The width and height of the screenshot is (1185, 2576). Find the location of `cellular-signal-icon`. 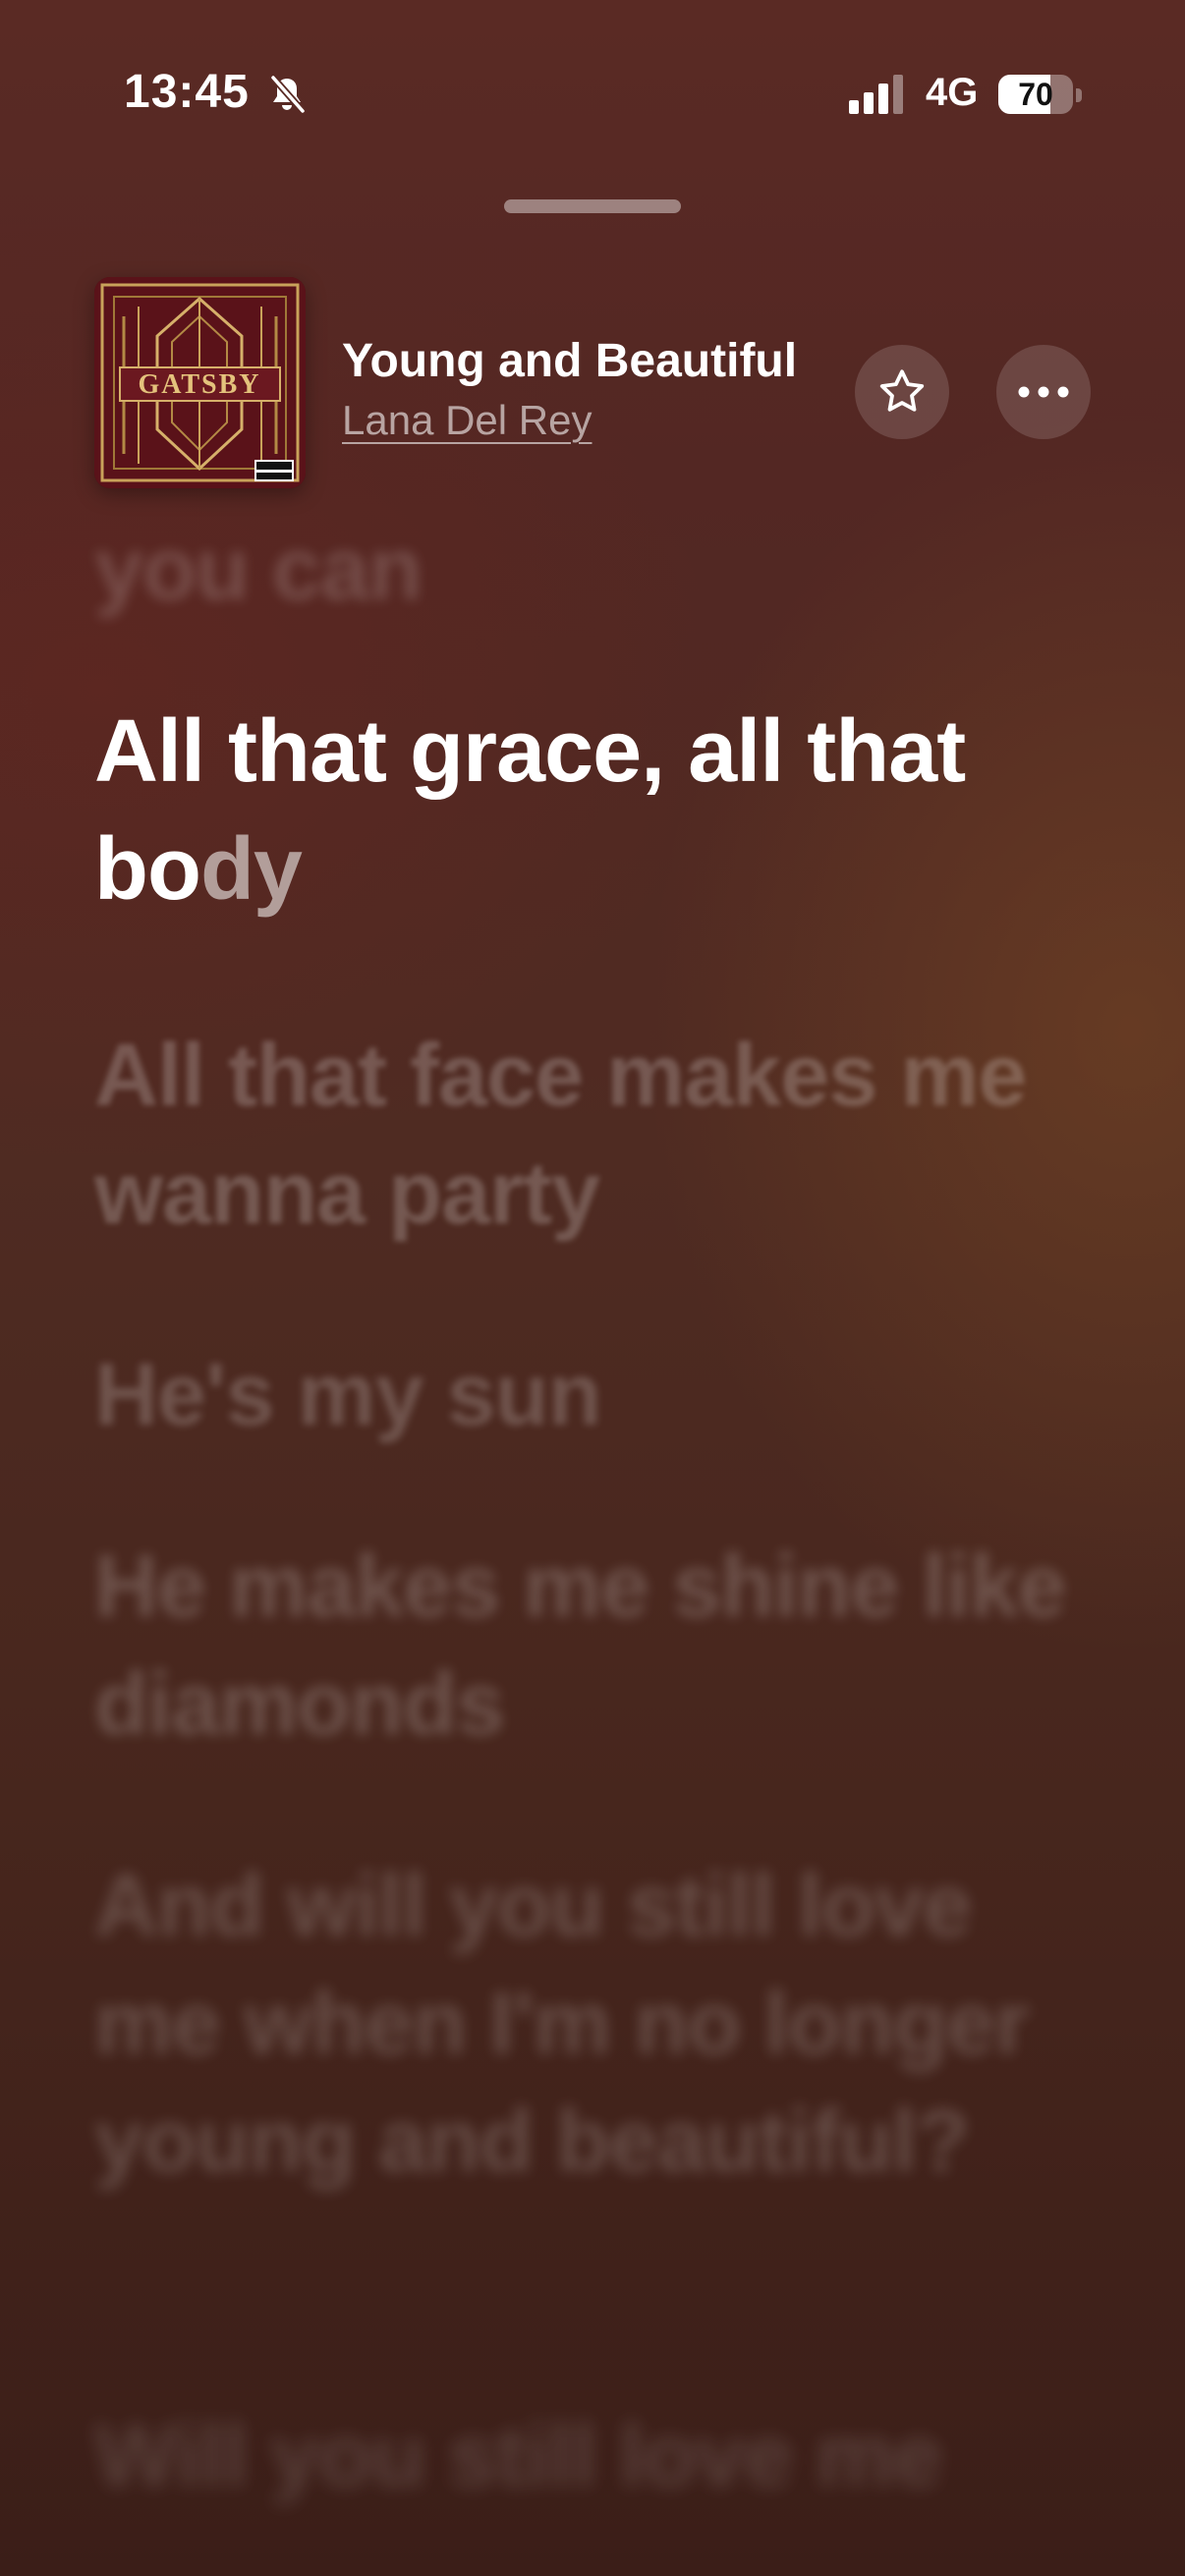

cellular-signal-icon is located at coordinates (876, 94).